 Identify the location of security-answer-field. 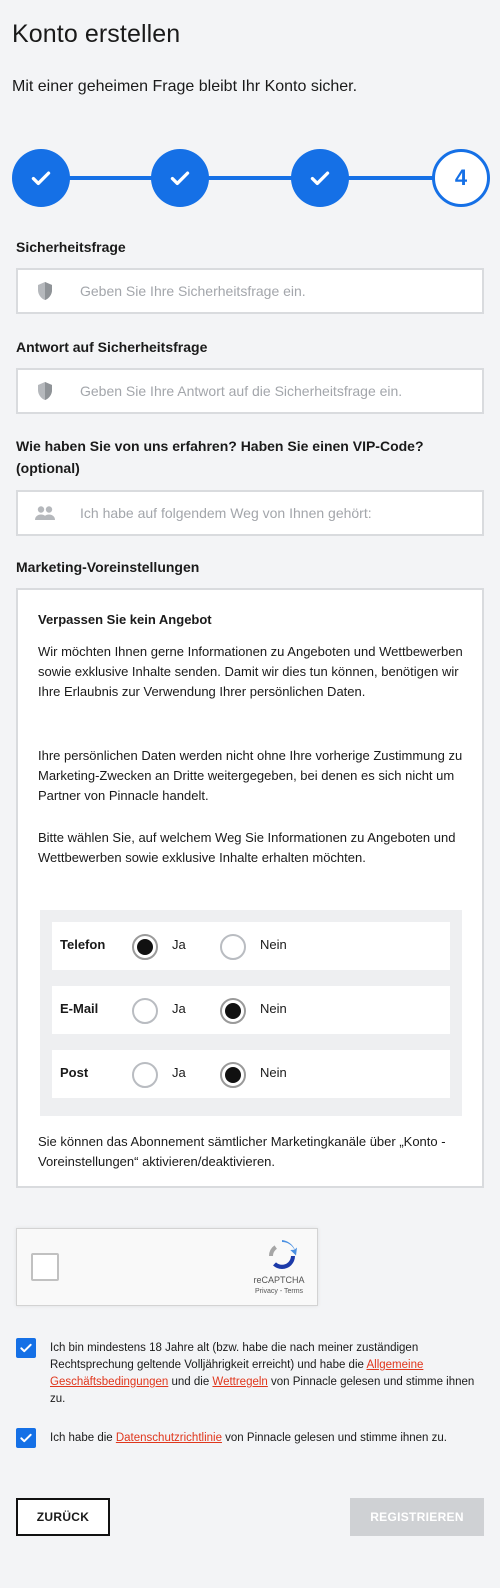
(250, 391).